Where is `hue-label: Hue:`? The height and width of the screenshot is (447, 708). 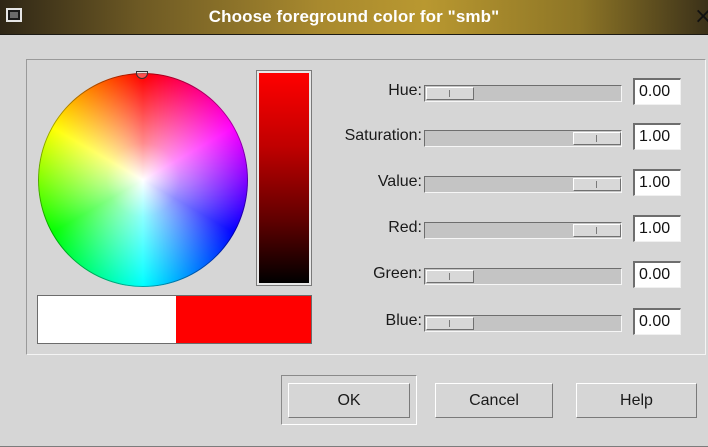 hue-label: Hue: is located at coordinates (405, 90).